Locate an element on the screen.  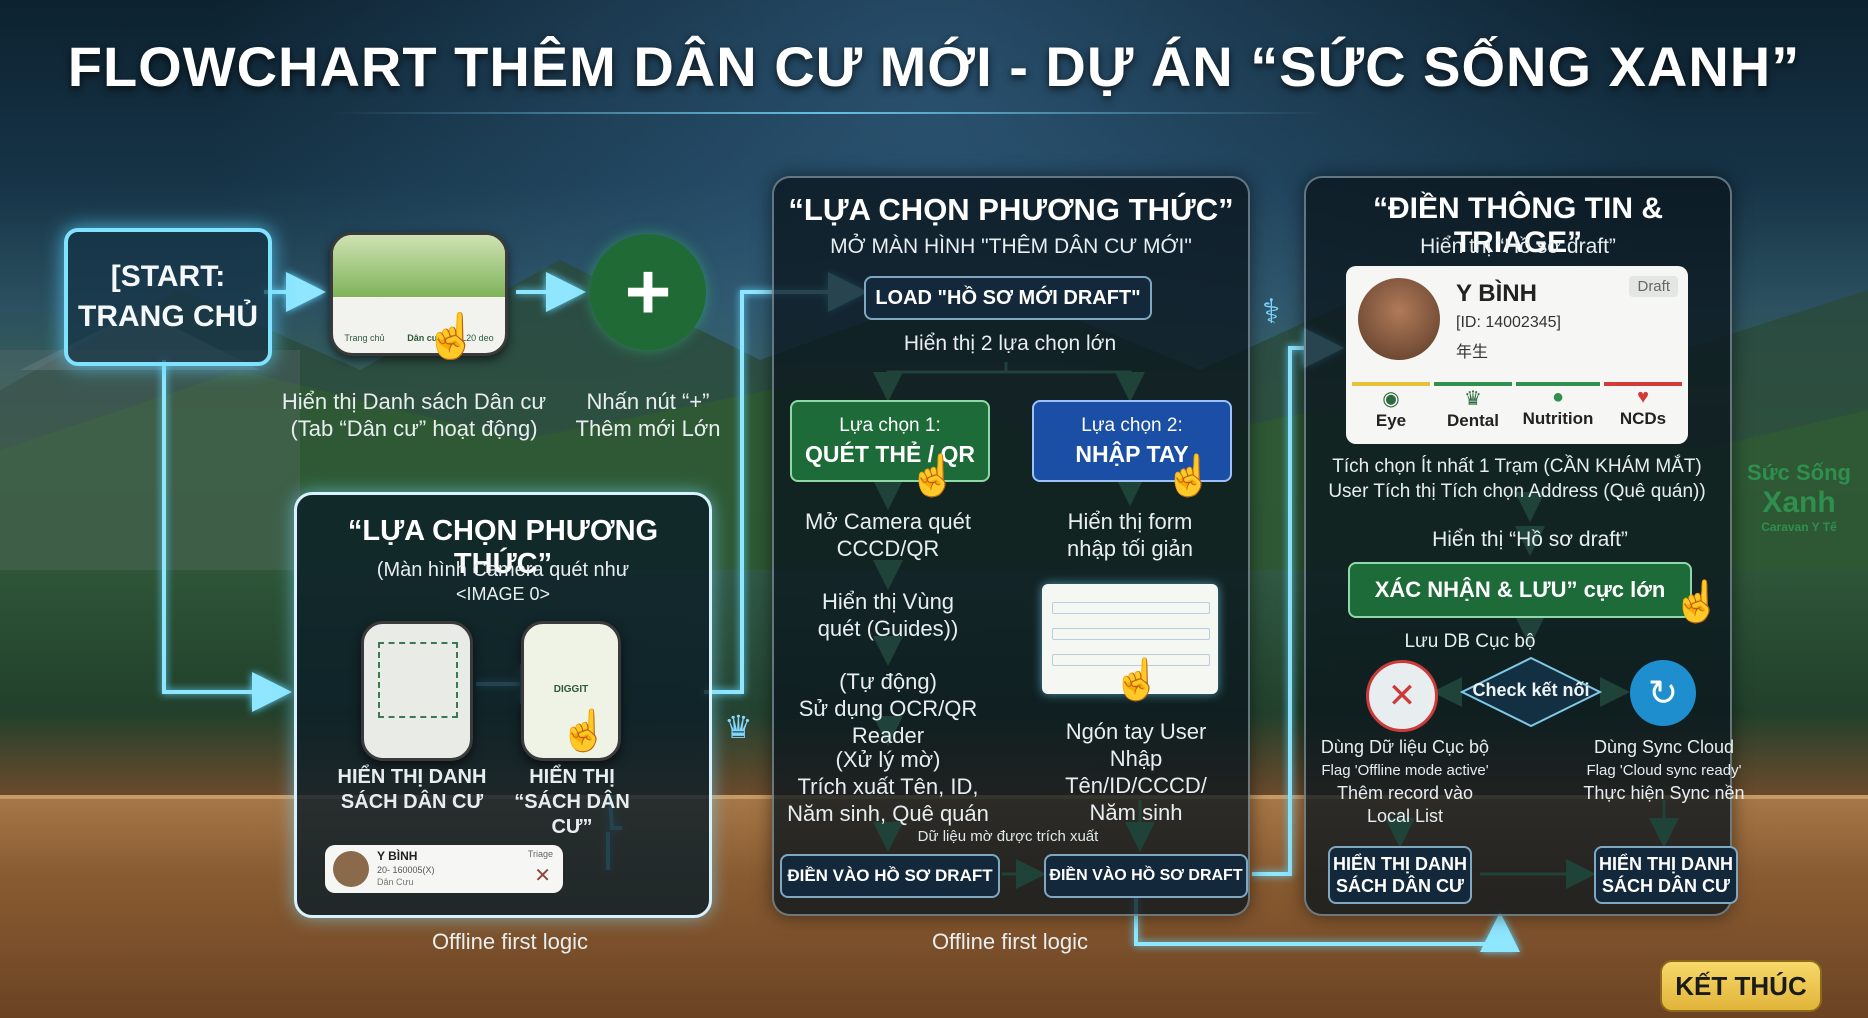
left-1: Dùng Dữ liệu Cục bộ is located at coordinates (1405, 747).